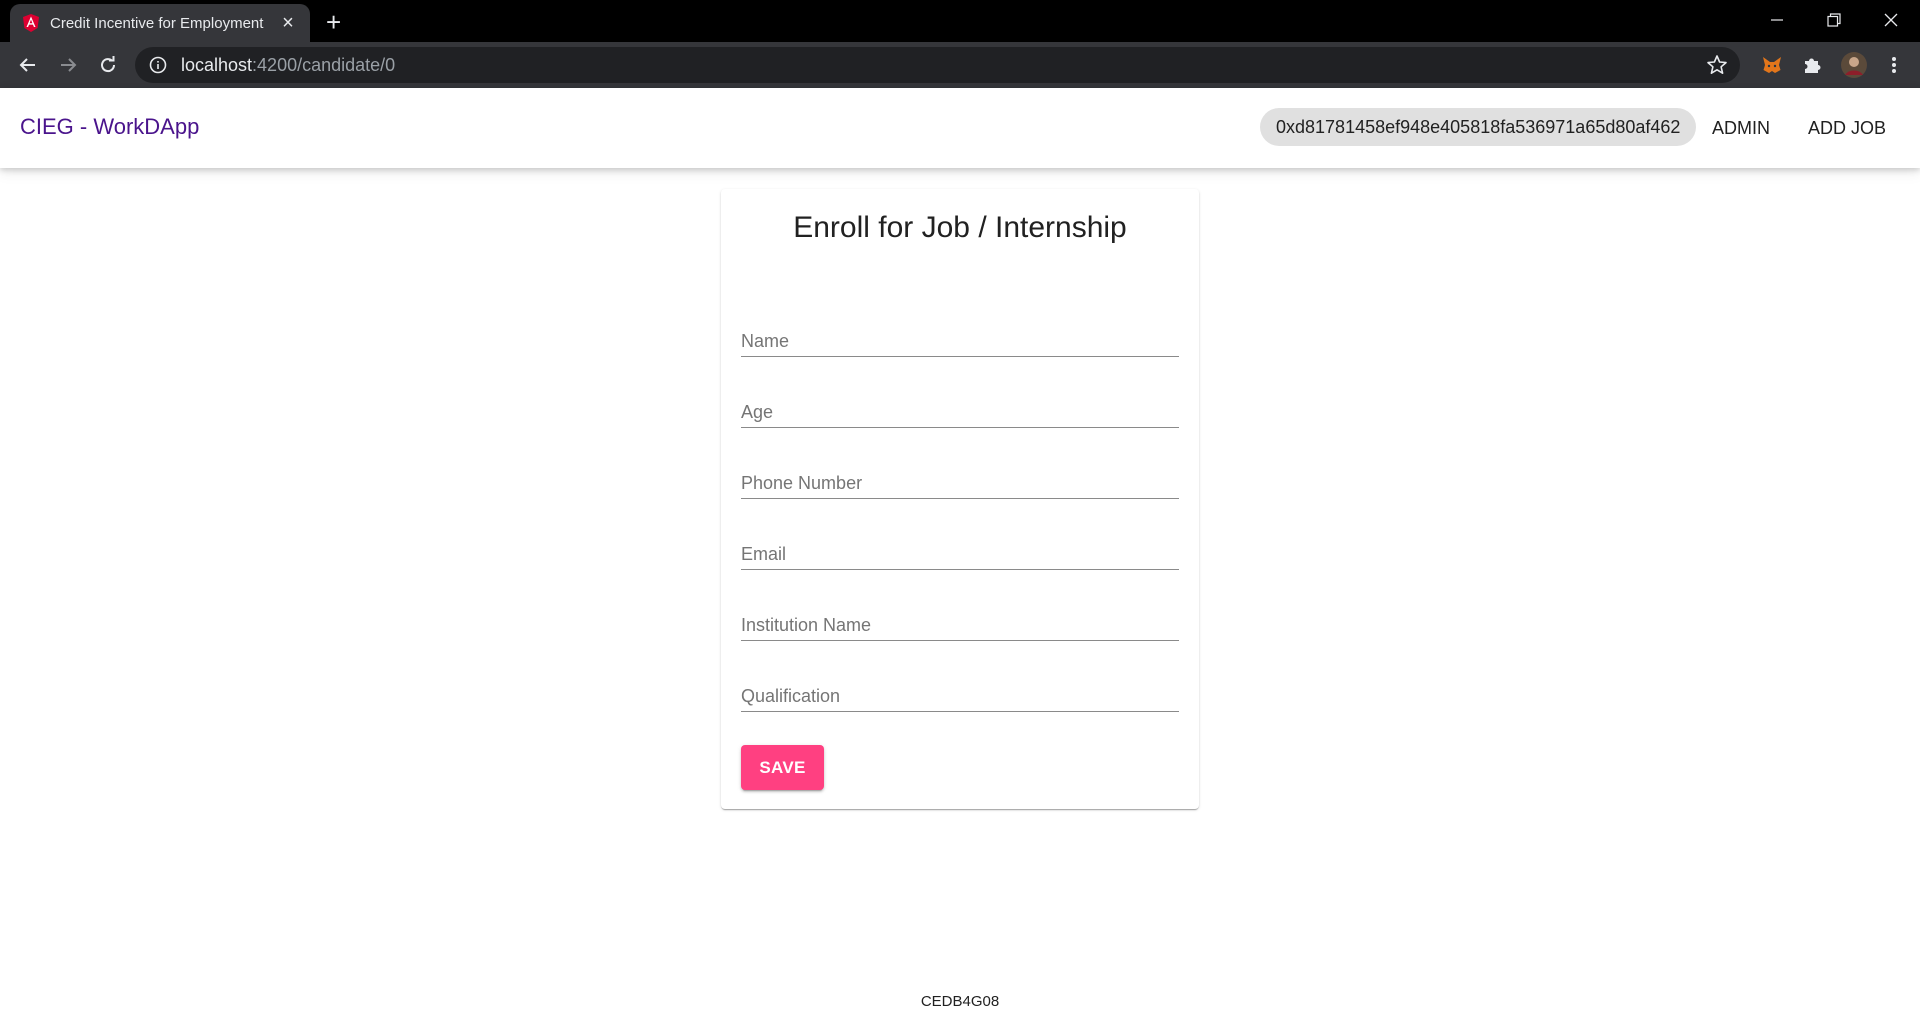 This screenshot has width=1920, height=1030. Describe the element at coordinates (1847, 128) in the screenshot. I see `nav-add-job-link: ADD JOB` at that location.